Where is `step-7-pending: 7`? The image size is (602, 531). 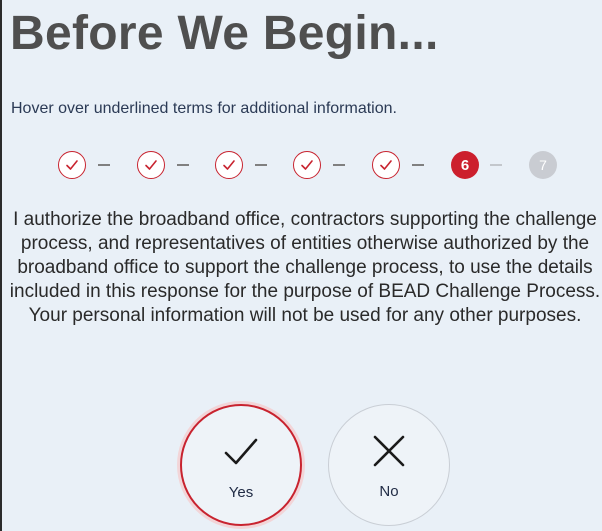 step-7-pending: 7 is located at coordinates (543, 165).